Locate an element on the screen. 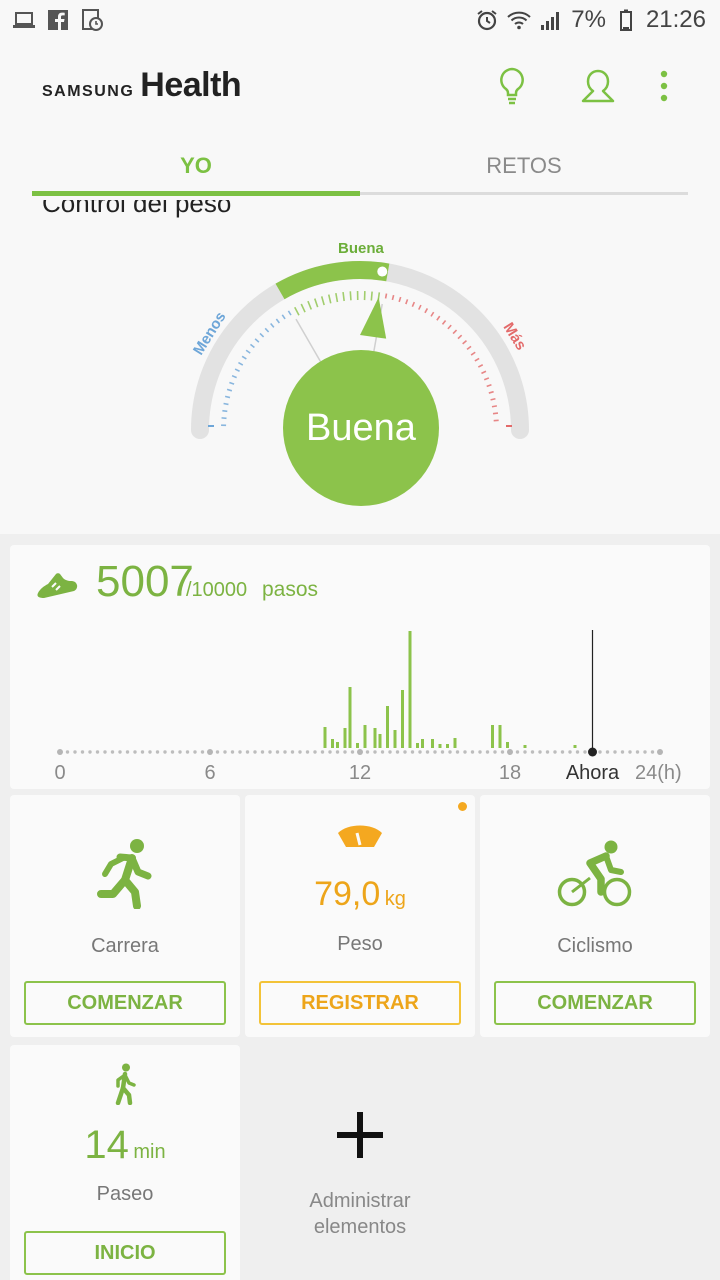  walking-tile: 14 min Paseo INICIO is located at coordinates (125, 1162).